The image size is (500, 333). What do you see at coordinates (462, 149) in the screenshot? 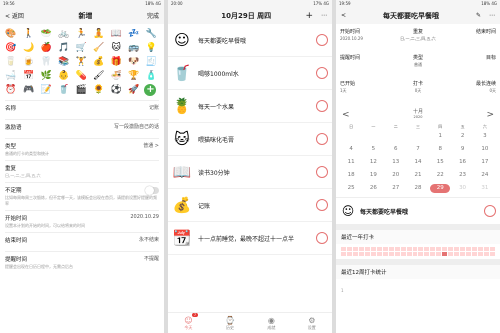
I see `calendar-day: 9` at bounding box center [462, 149].